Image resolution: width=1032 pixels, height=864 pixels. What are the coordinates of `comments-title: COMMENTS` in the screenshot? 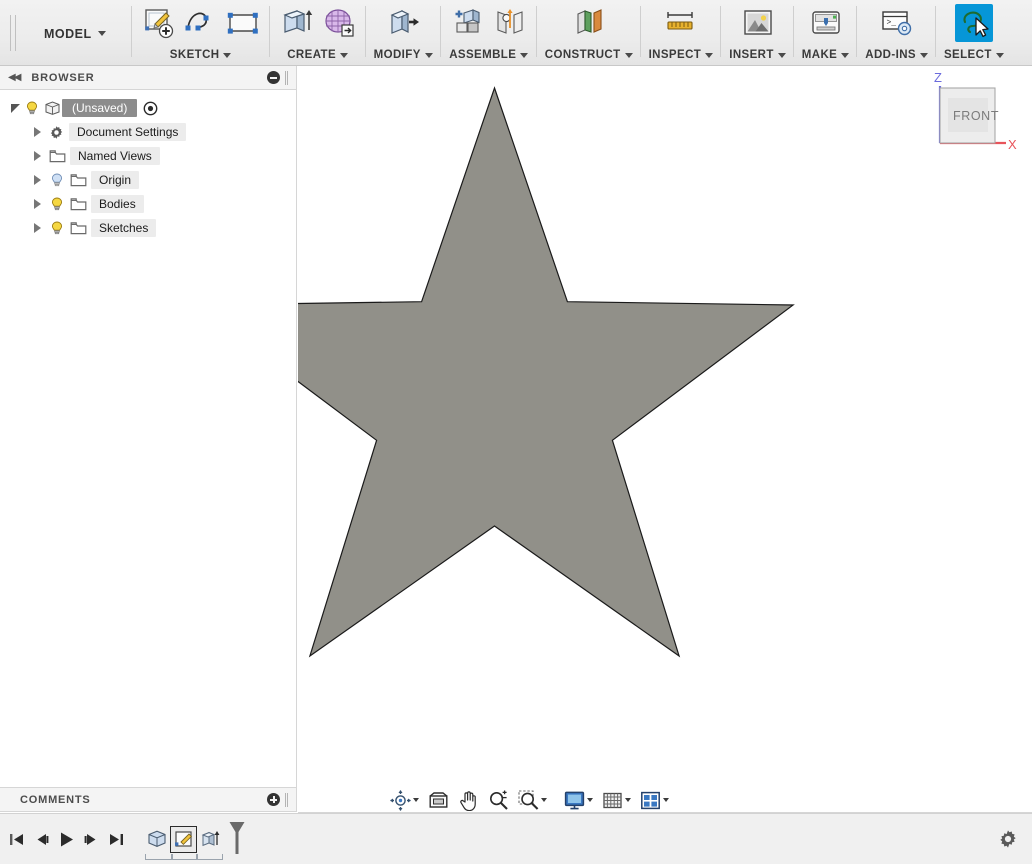 It's located at (55, 799).